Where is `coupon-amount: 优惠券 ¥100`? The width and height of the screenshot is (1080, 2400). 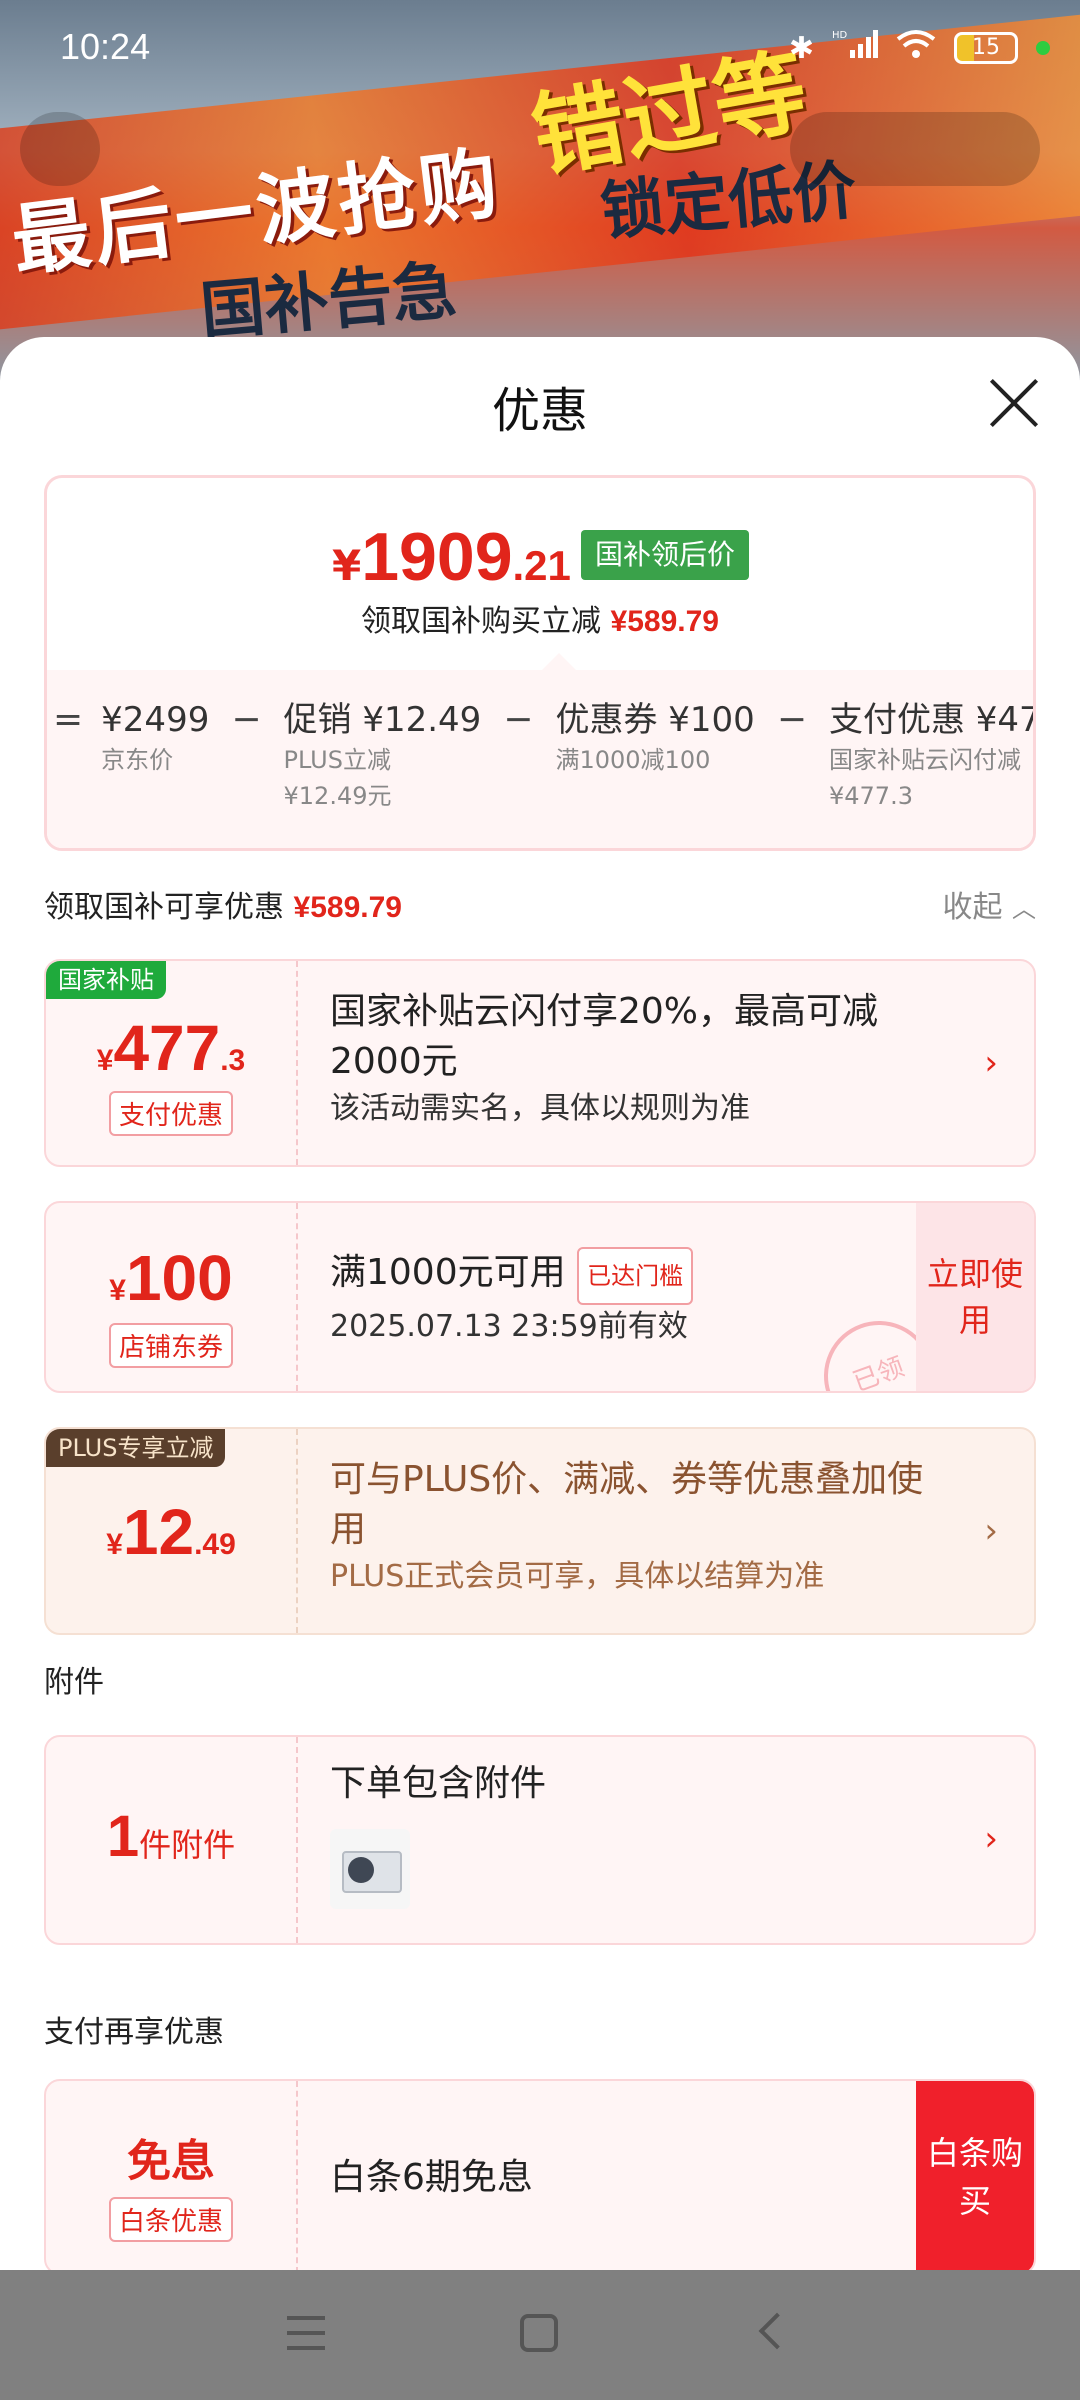
coupon-amount: 优惠券 ¥100 is located at coordinates (655, 720).